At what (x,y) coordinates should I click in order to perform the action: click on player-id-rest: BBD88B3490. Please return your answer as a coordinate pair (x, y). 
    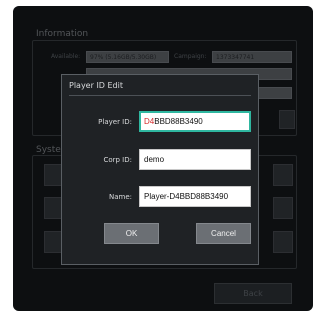
    Looking at the image, I should click on (178, 121).